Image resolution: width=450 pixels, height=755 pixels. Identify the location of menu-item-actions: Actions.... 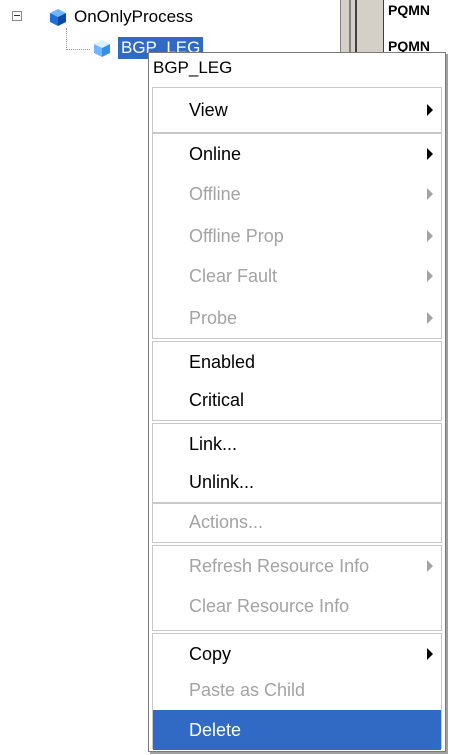
(297, 522).